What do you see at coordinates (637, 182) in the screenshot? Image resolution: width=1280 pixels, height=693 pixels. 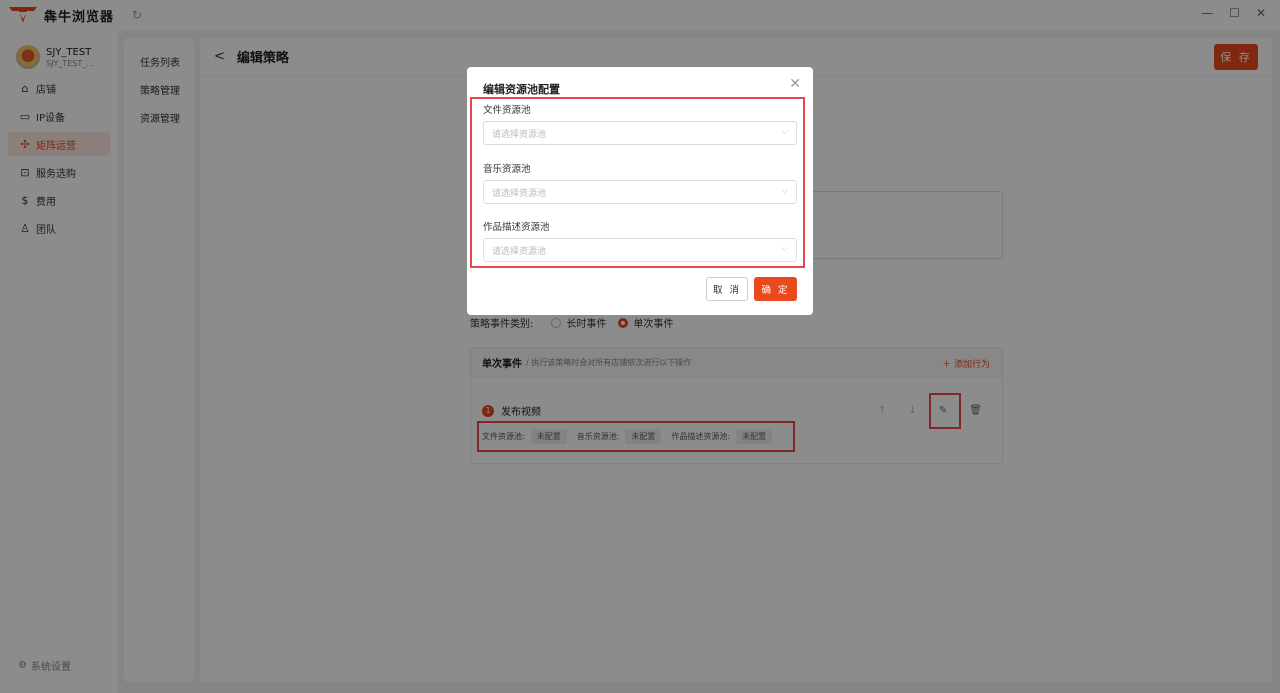 I see `highlight-modal-fields` at bounding box center [637, 182].